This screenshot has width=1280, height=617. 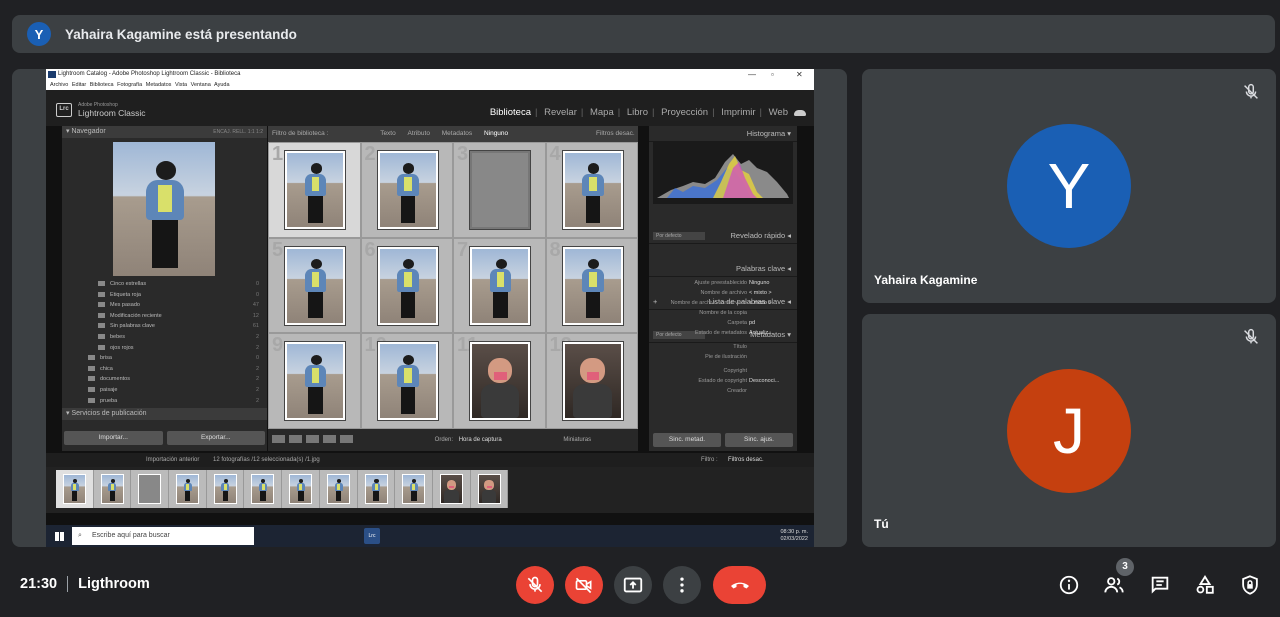 What do you see at coordinates (752, 74) in the screenshot?
I see `minimize-icon: —` at bounding box center [752, 74].